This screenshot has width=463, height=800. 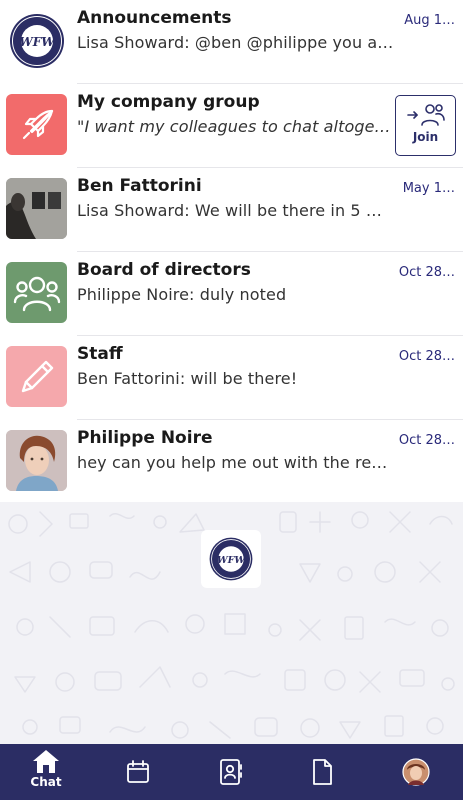 I want to click on calendar-icon, so click(x=138, y=771).